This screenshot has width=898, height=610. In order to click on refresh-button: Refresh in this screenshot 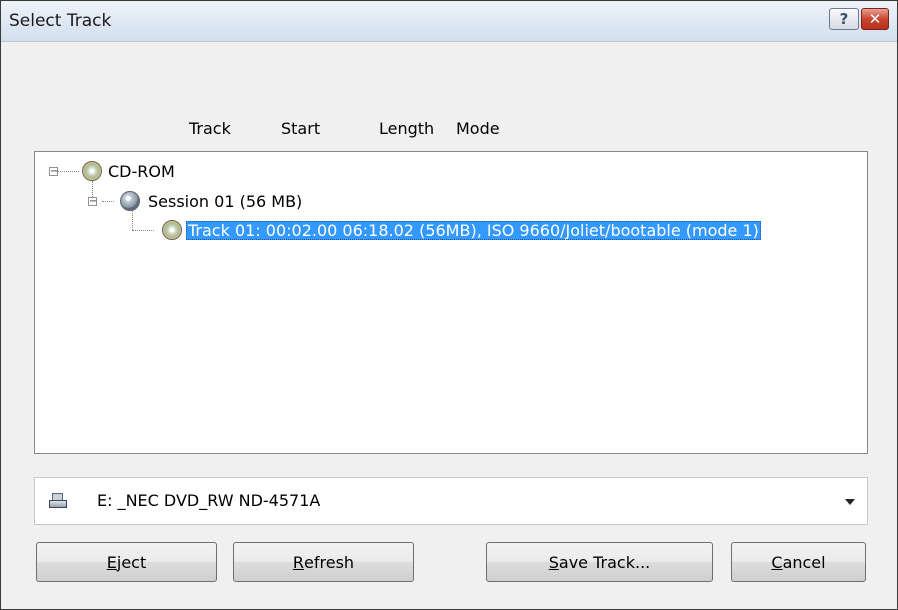, I will do `click(323, 562)`.